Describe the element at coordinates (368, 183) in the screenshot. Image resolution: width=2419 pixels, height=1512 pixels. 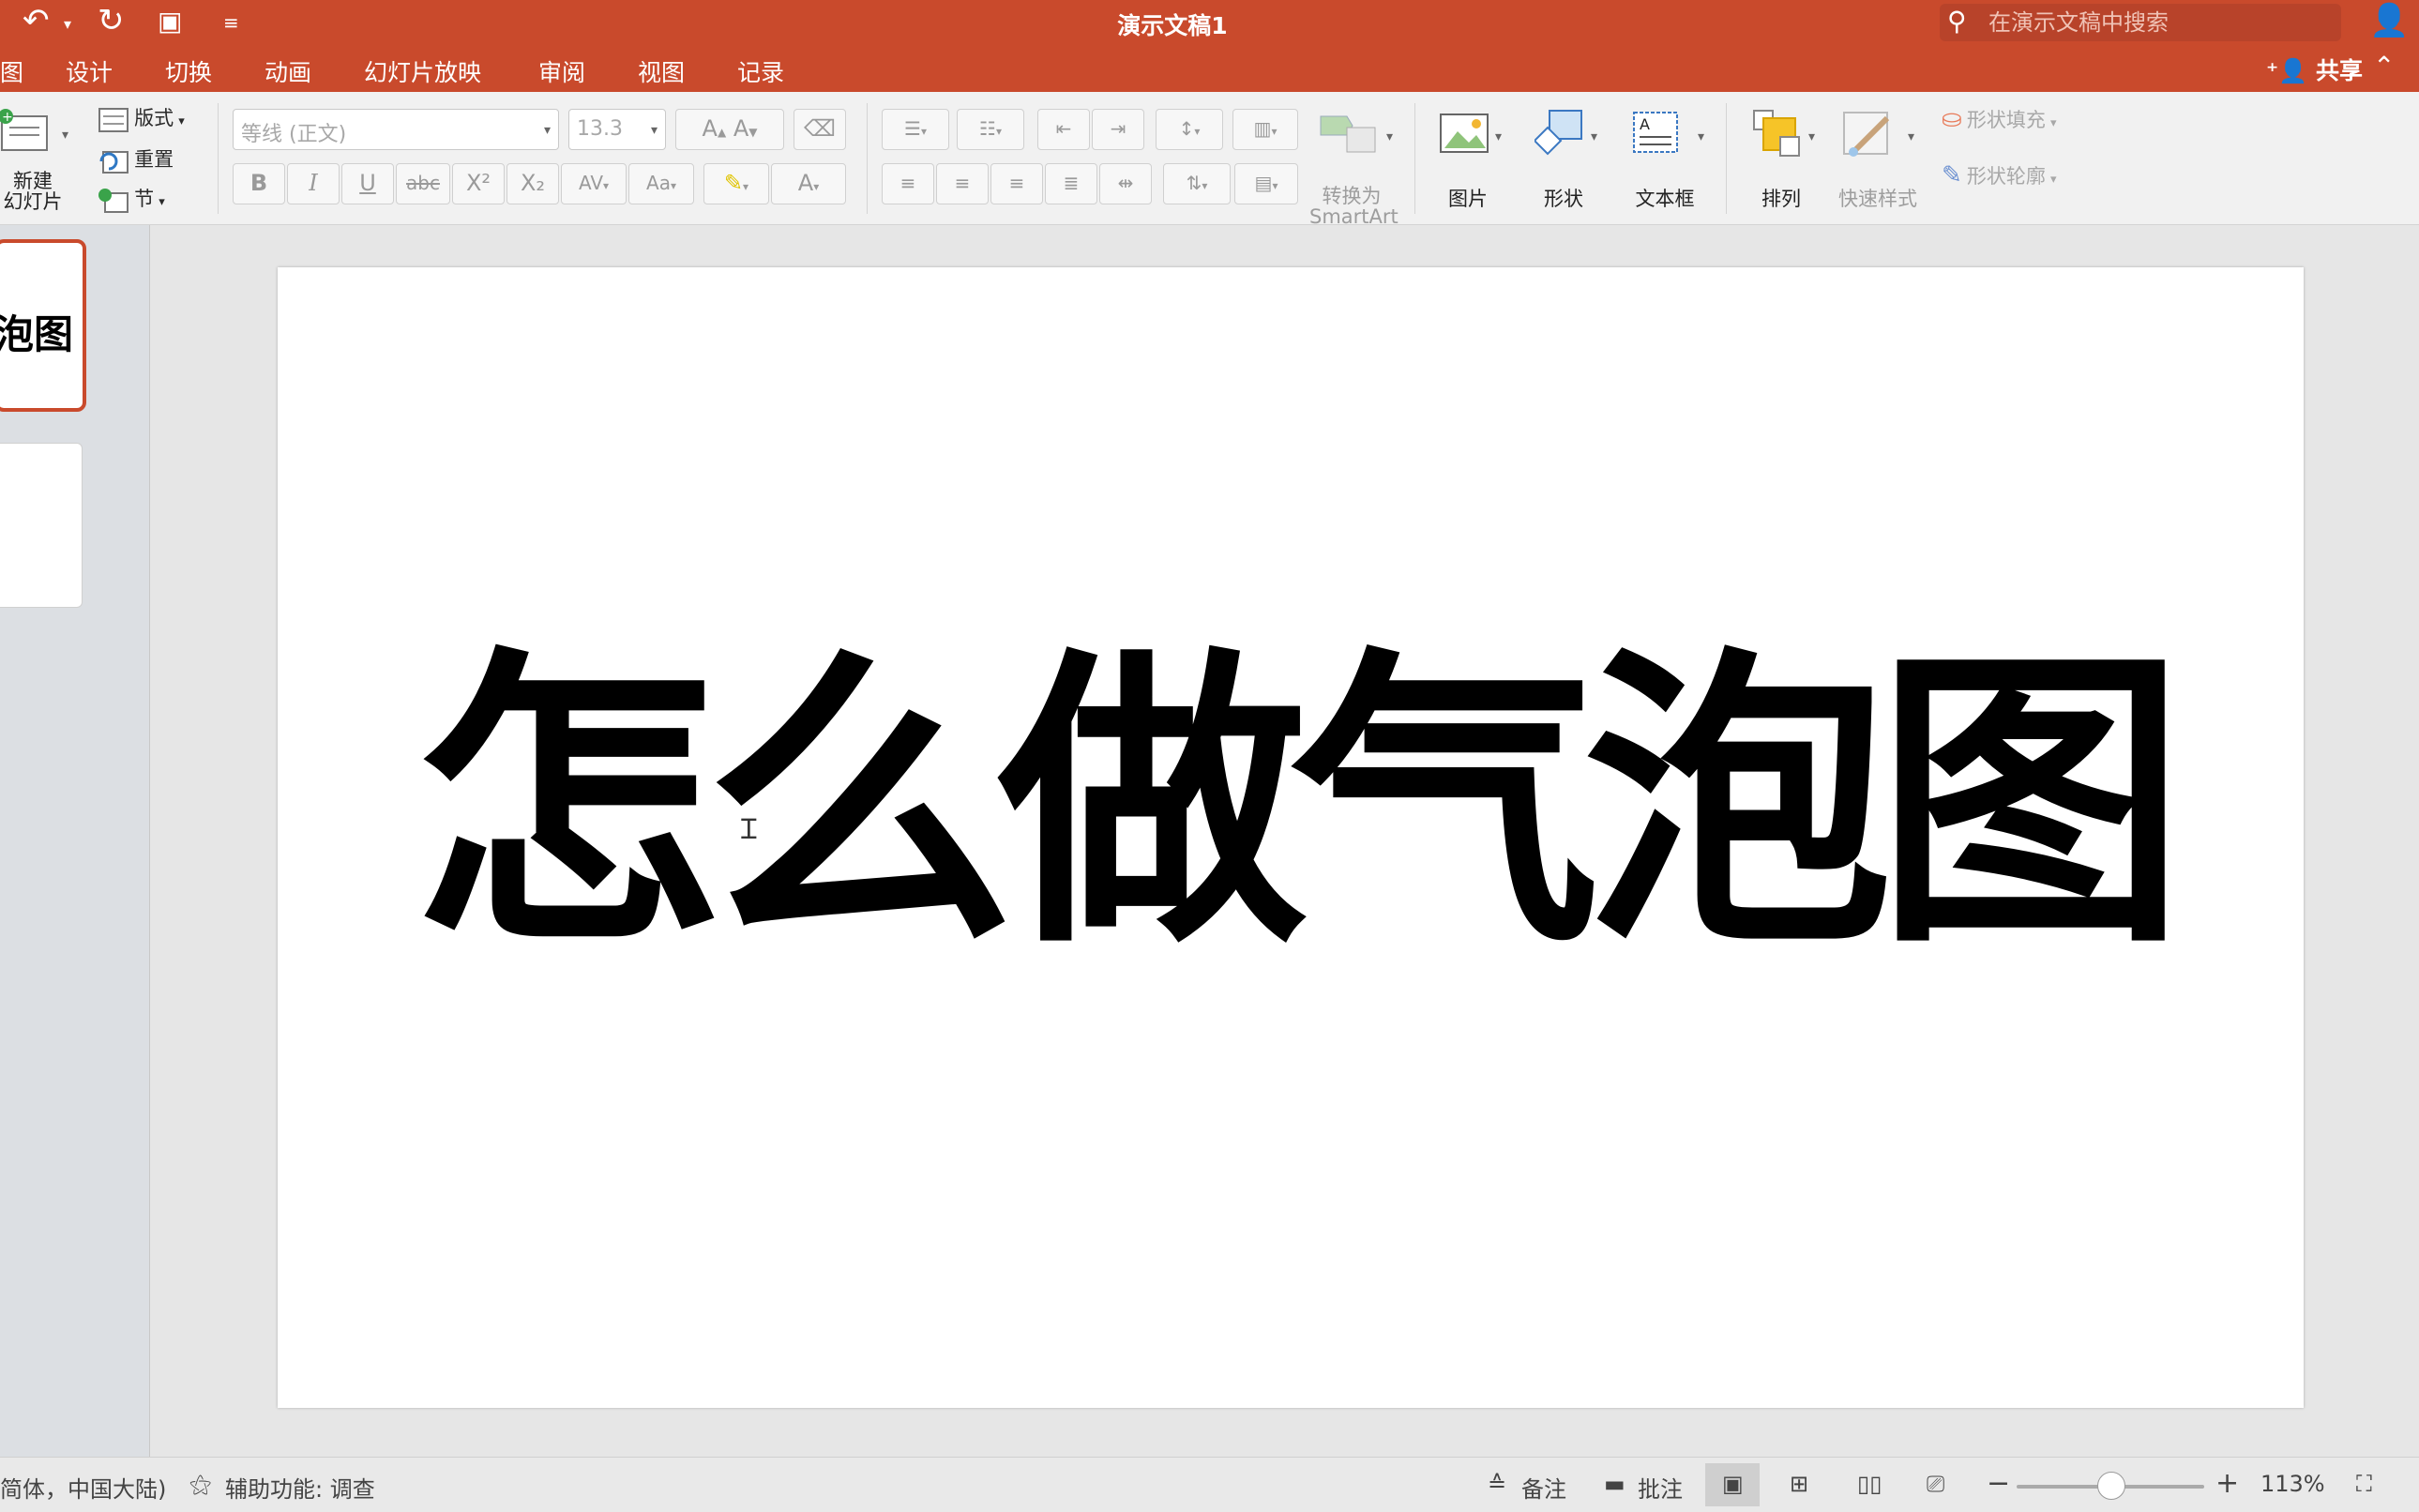
I see `underline-button: U` at that location.